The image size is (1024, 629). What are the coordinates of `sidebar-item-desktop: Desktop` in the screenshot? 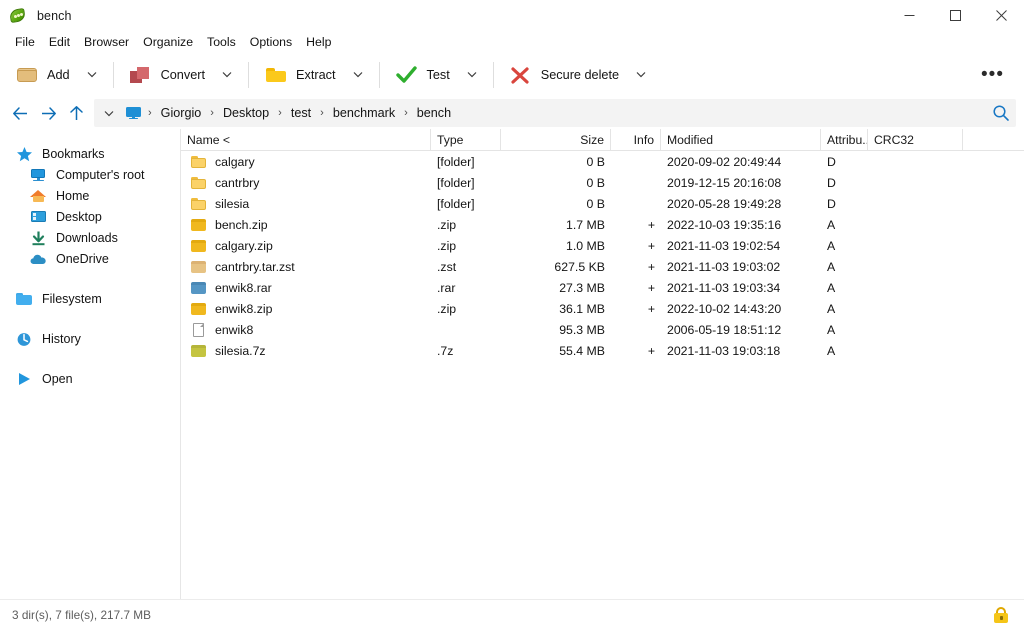 It's located at (90, 216).